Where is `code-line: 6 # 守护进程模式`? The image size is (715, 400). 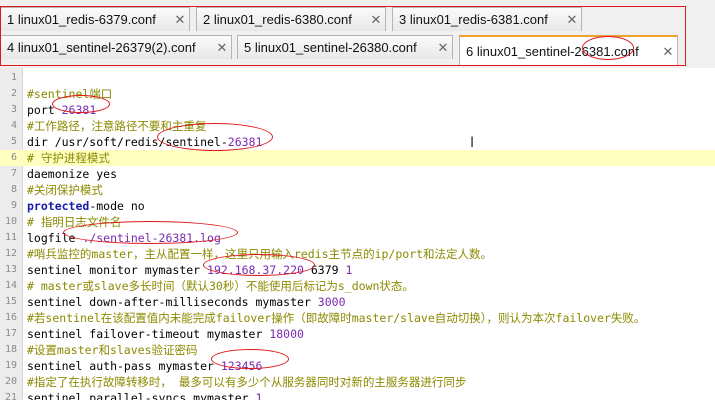
code-line: 6 # 守护进程模式 is located at coordinates (357, 158).